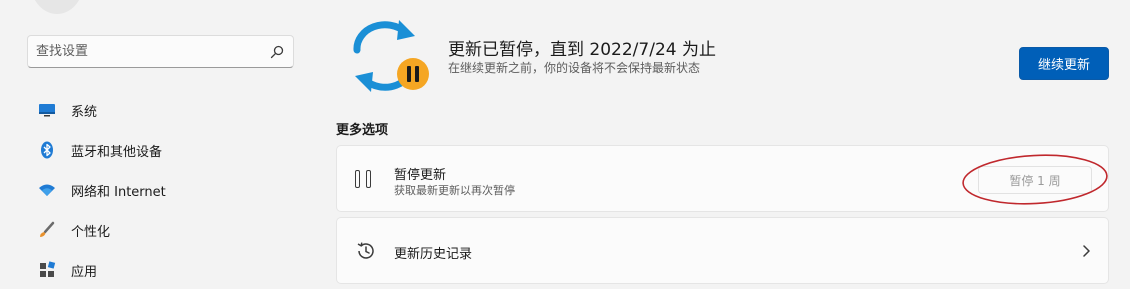 The image size is (1130, 289). I want to click on sidebar-item-label: 蓝牙和其他设备, so click(117, 152).